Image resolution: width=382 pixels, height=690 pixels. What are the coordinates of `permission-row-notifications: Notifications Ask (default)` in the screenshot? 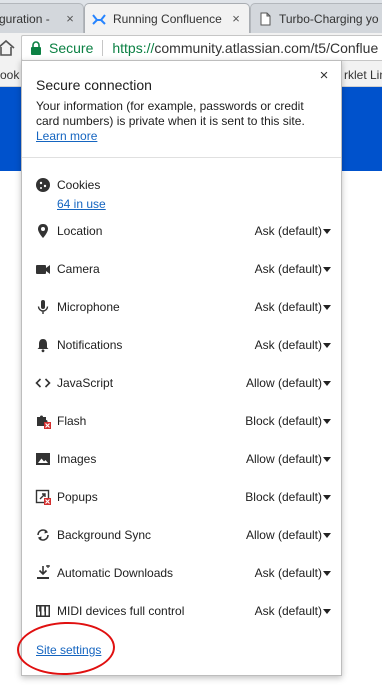 It's located at (181, 345).